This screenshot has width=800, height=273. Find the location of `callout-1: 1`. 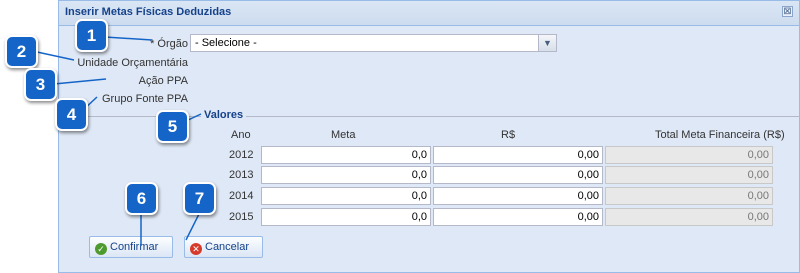

callout-1: 1 is located at coordinates (91, 35).